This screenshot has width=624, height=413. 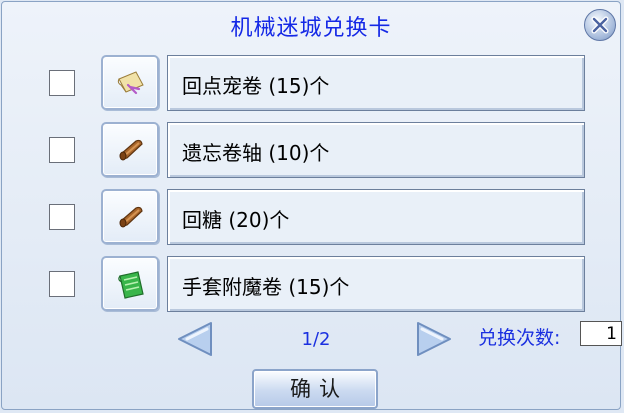 I want to click on item-name-box: 回点宠卷 (15)个, so click(x=376, y=83).